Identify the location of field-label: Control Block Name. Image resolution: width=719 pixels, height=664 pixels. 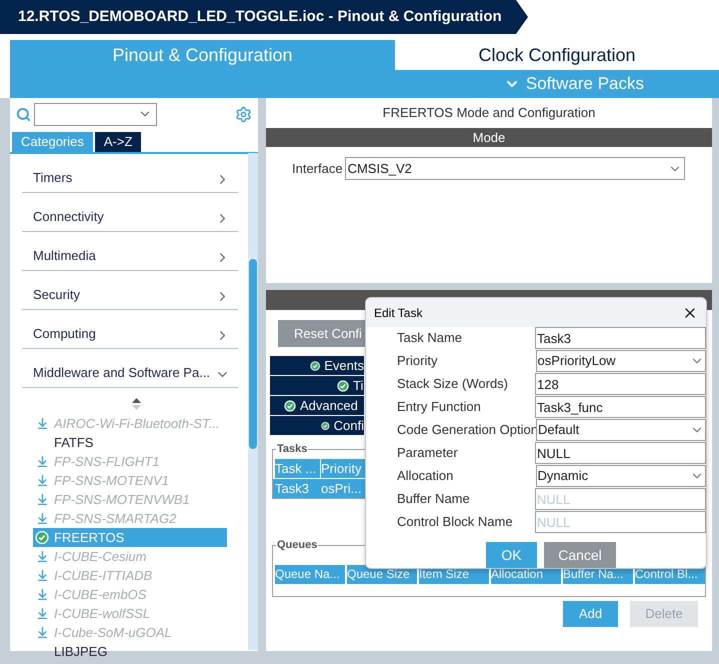
(455, 522).